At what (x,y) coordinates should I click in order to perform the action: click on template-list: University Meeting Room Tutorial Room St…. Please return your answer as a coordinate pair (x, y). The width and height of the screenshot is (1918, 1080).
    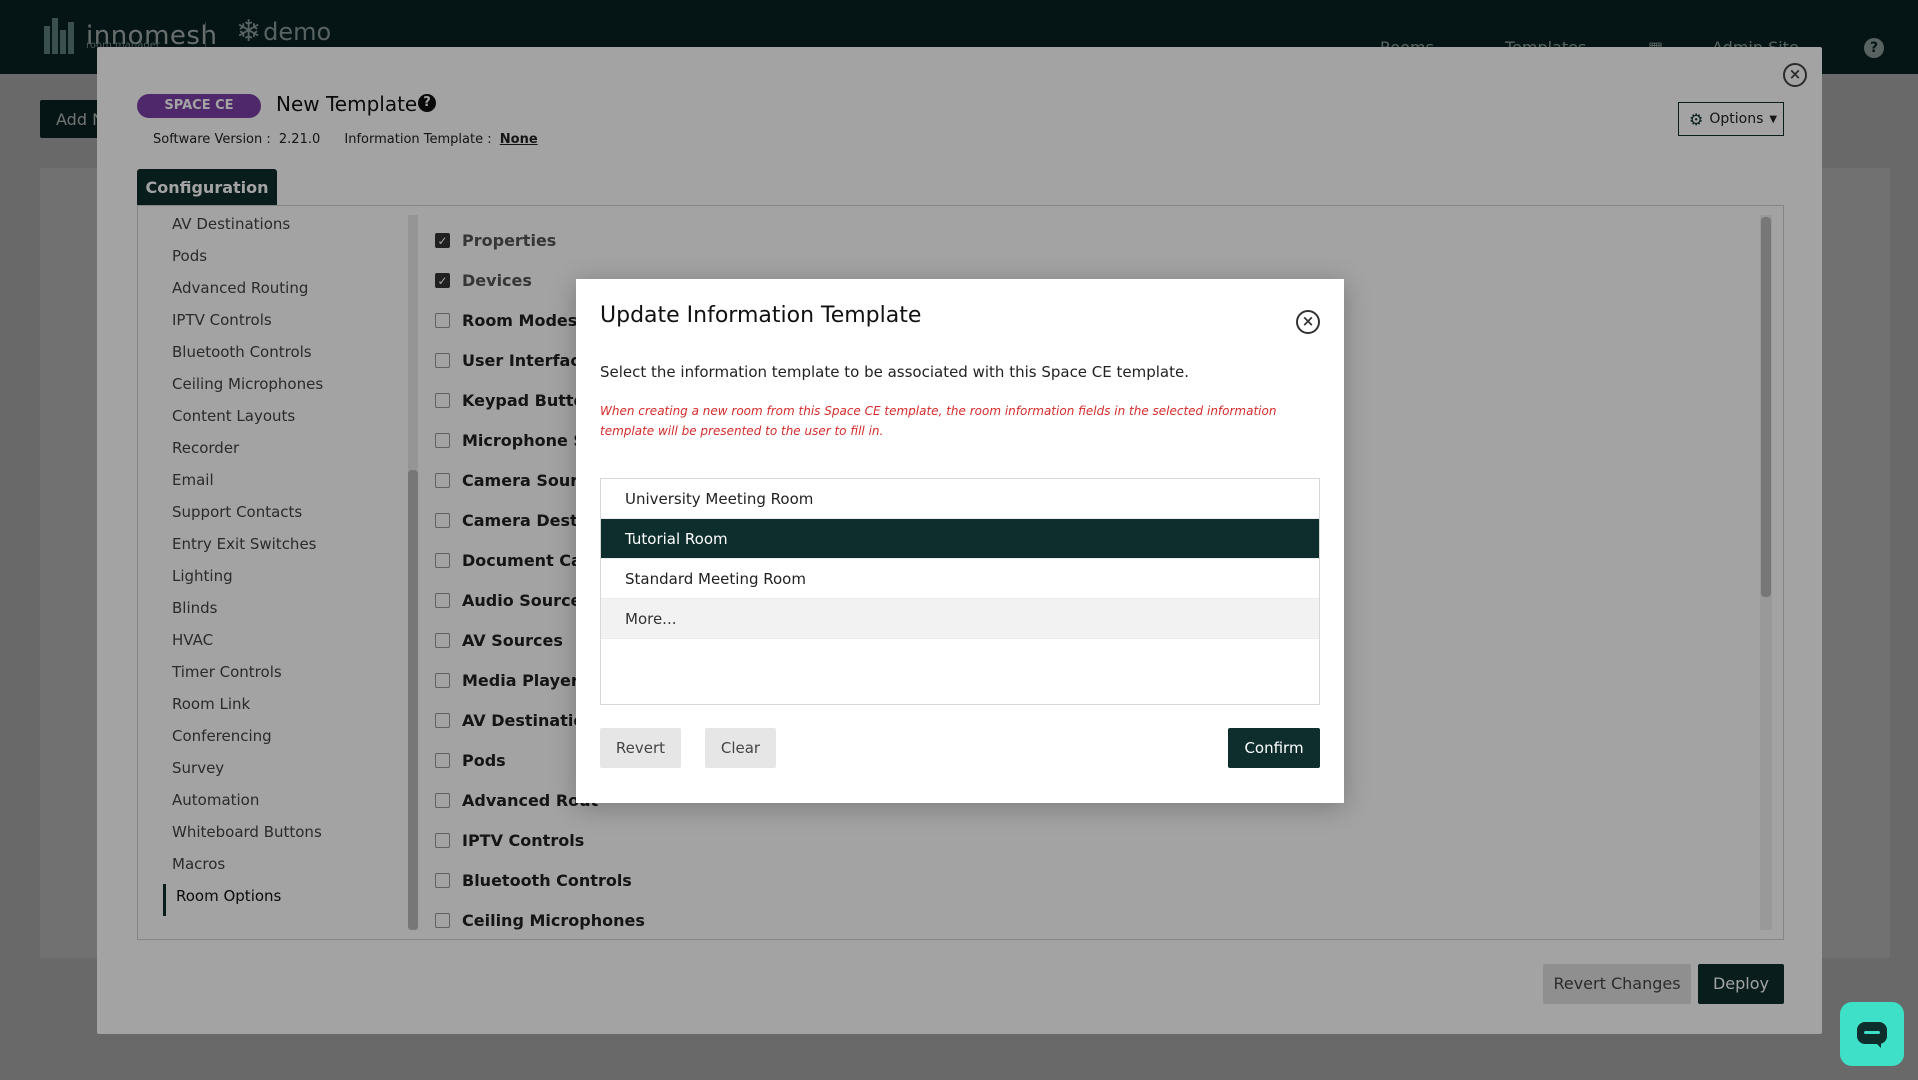
    Looking at the image, I should click on (960, 591).